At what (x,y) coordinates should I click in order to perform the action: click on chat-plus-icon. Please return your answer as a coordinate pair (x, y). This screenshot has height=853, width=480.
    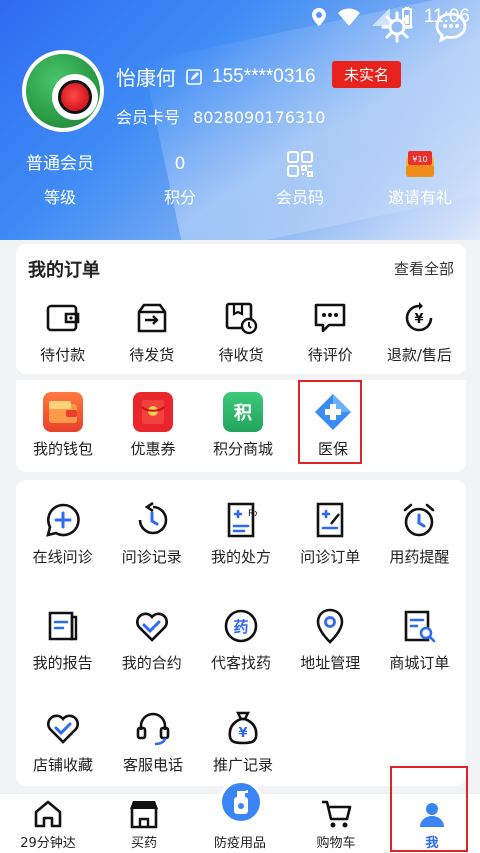
    Looking at the image, I should click on (62, 520).